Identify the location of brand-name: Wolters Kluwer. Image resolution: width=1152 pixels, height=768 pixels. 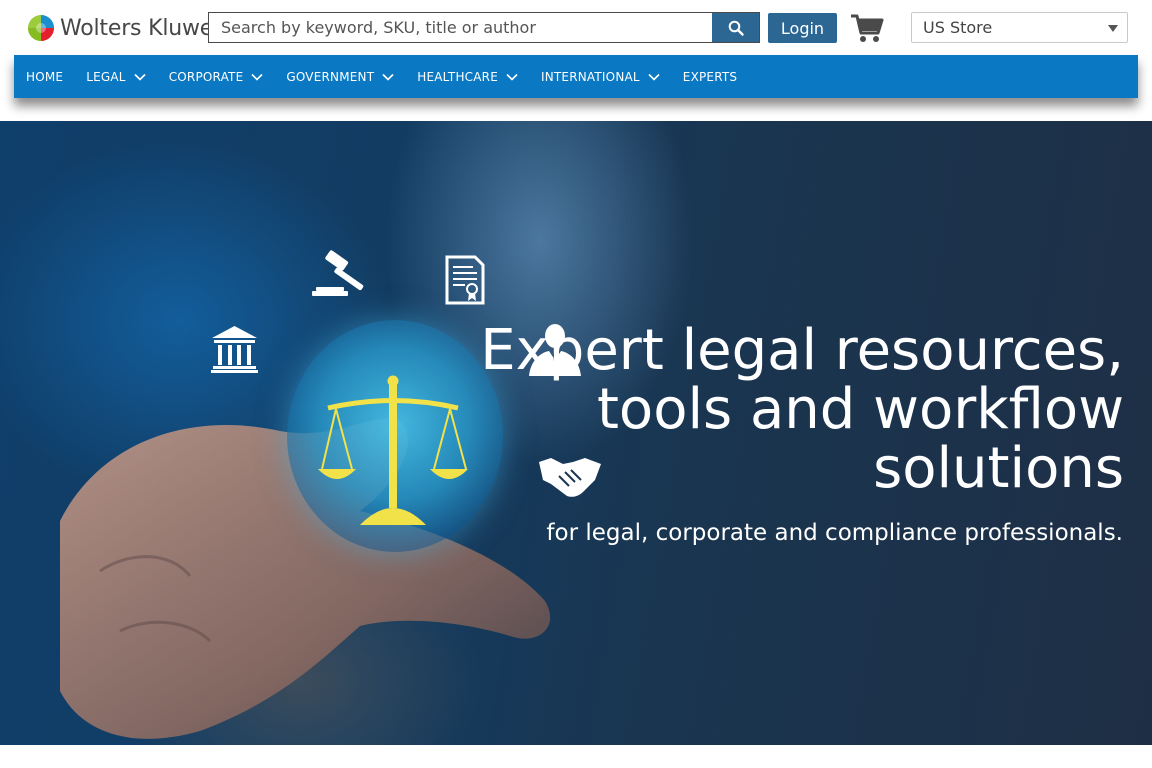
(141, 28).